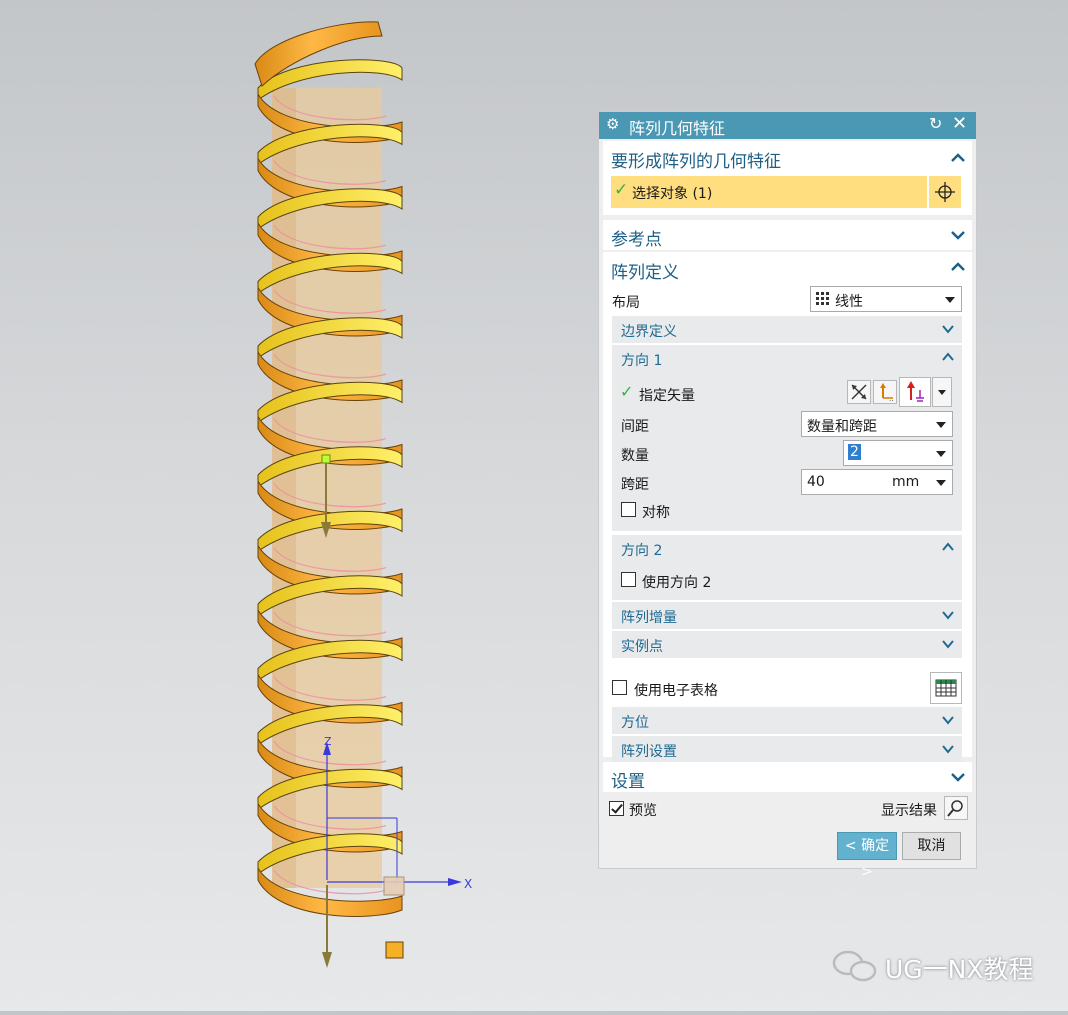  What do you see at coordinates (626, 303) in the screenshot?
I see `layout-label: 布局` at bounding box center [626, 303].